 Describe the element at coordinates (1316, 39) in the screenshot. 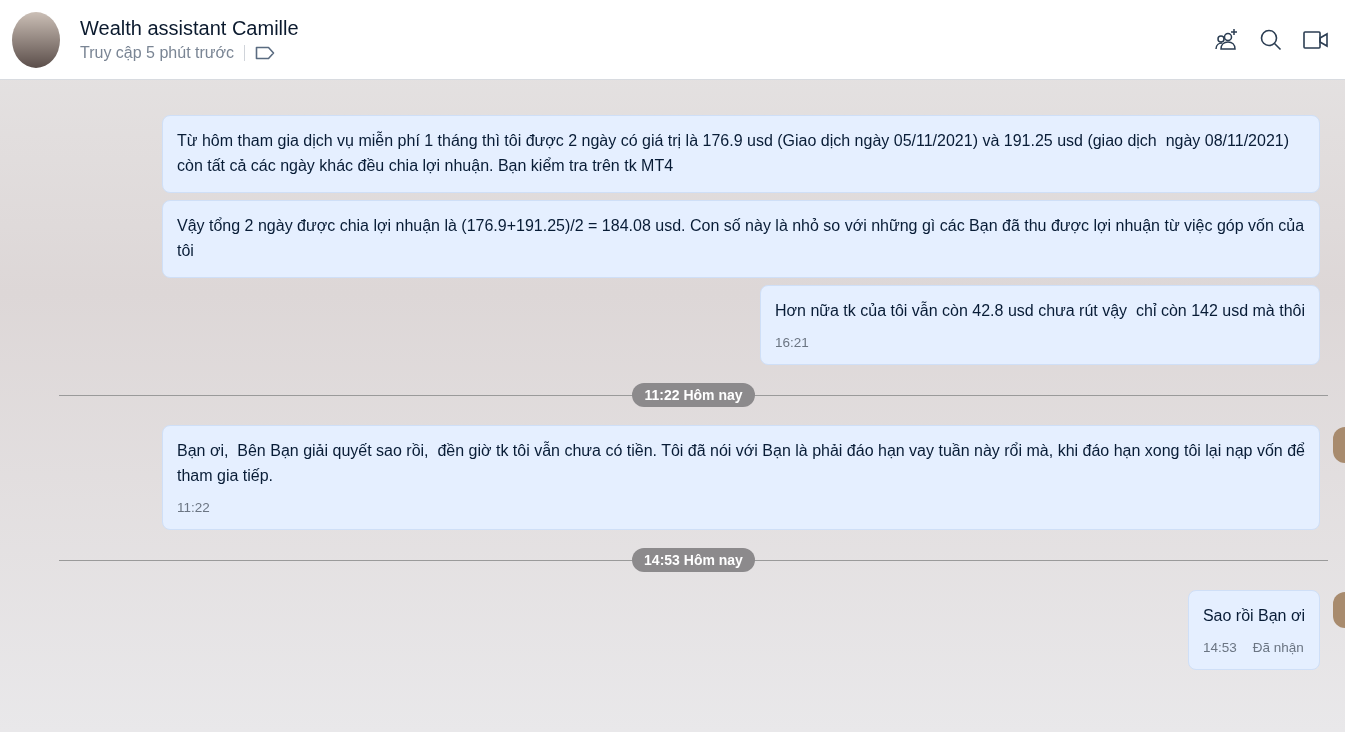

I see `video-camera-icon` at that location.